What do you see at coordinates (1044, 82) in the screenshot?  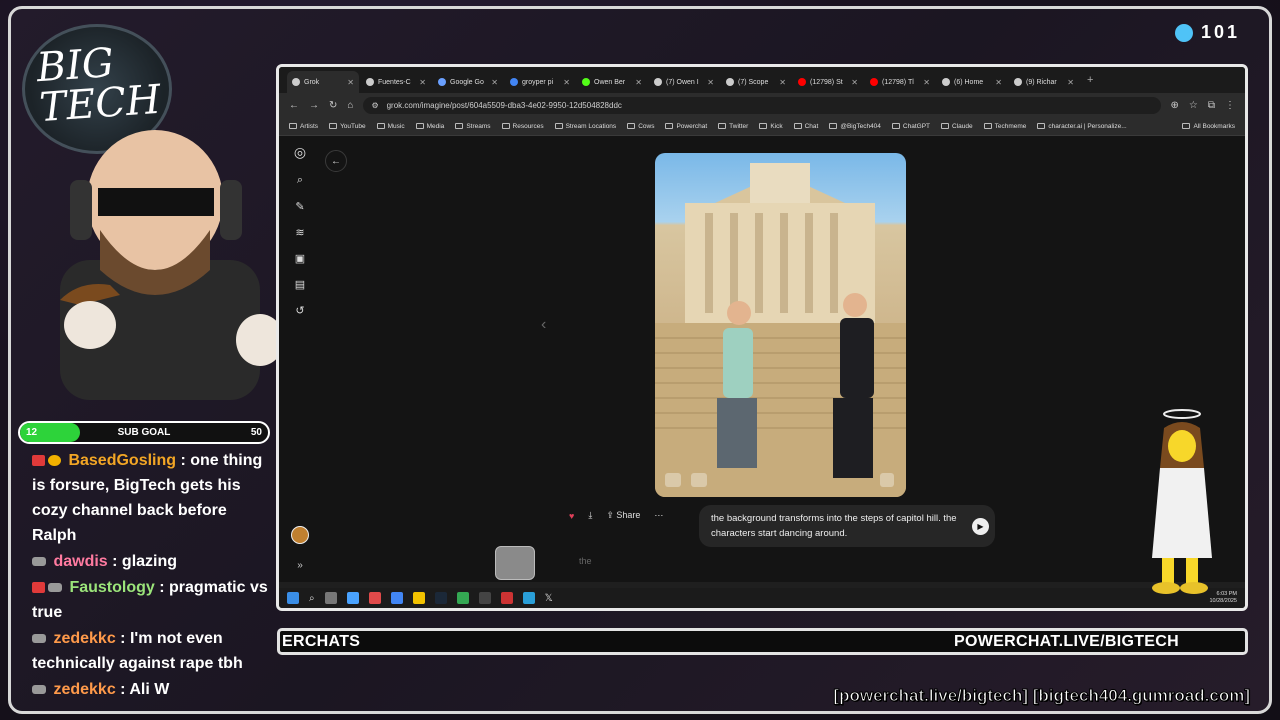 I see `tab-item: (9) Richar ✕` at bounding box center [1044, 82].